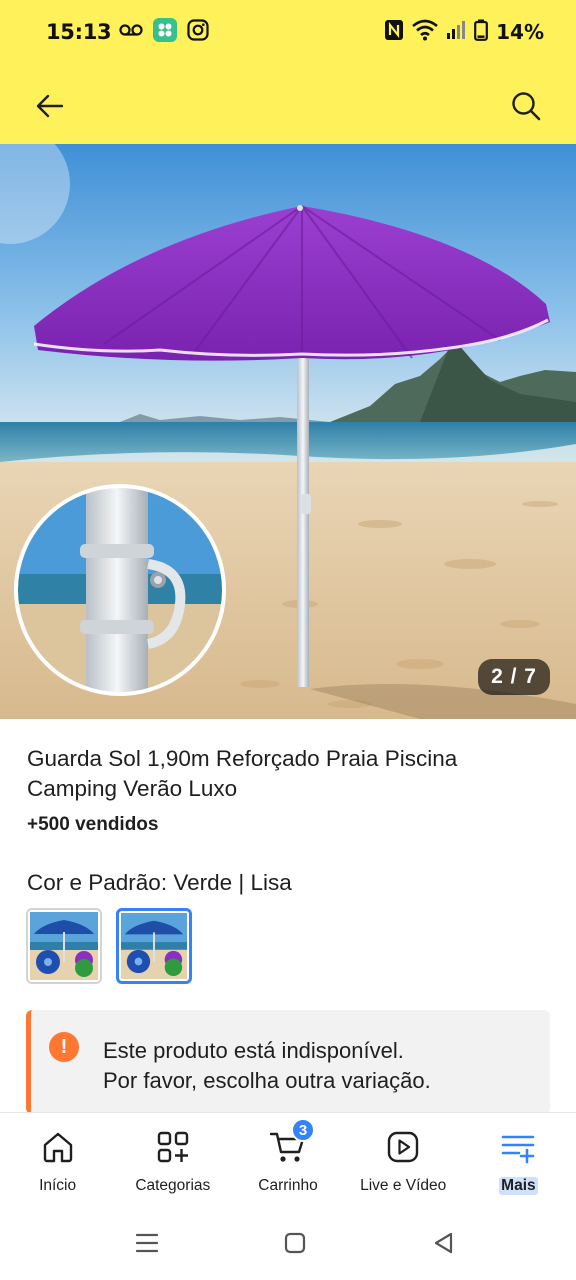  What do you see at coordinates (394, 32) in the screenshot?
I see `nfc-icon` at bounding box center [394, 32].